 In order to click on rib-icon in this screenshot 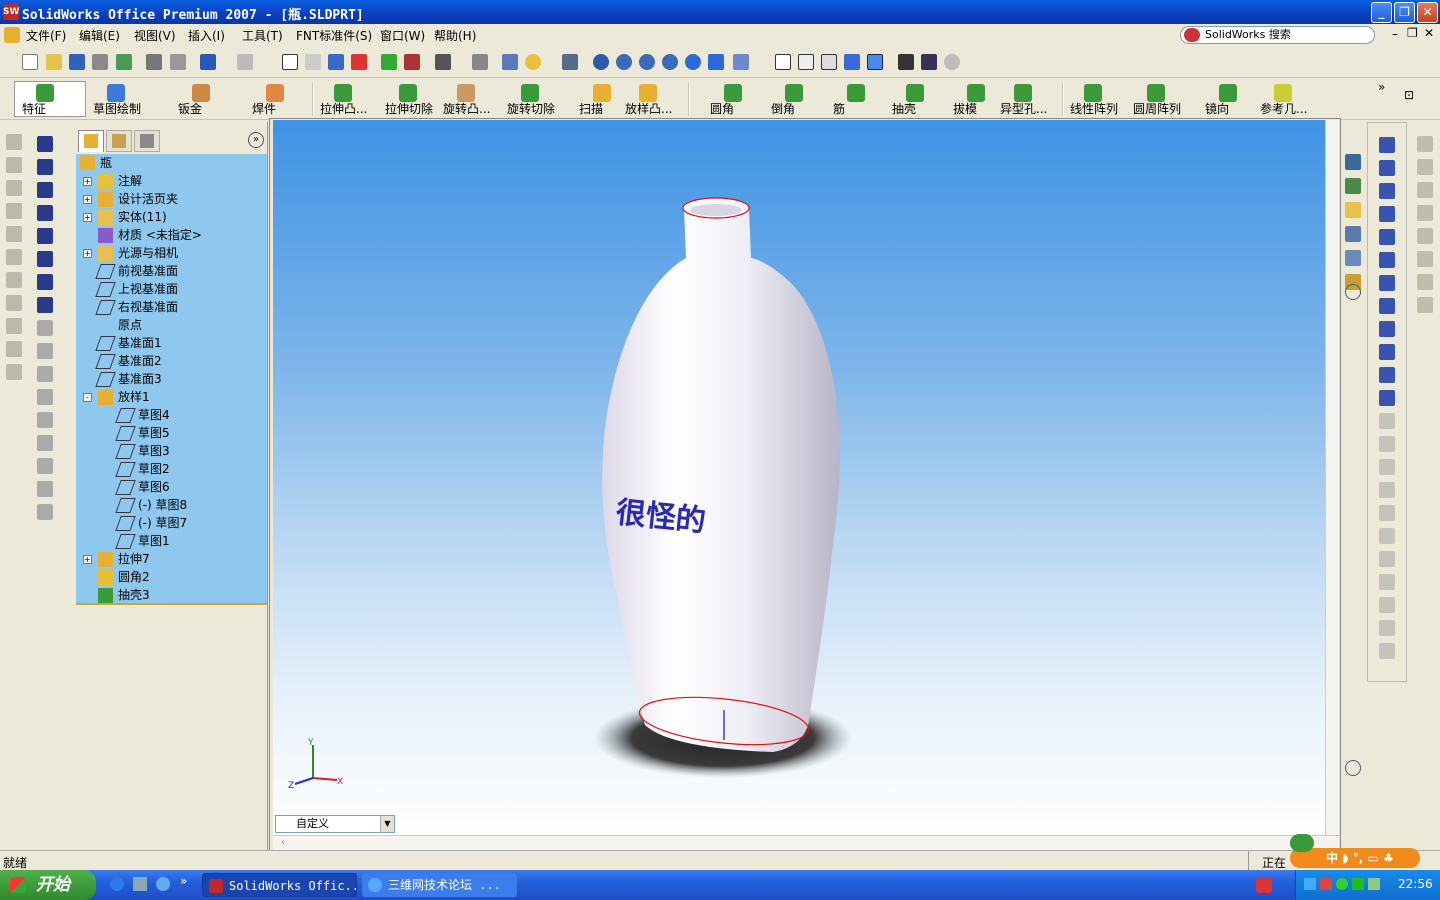, I will do `click(856, 93)`.